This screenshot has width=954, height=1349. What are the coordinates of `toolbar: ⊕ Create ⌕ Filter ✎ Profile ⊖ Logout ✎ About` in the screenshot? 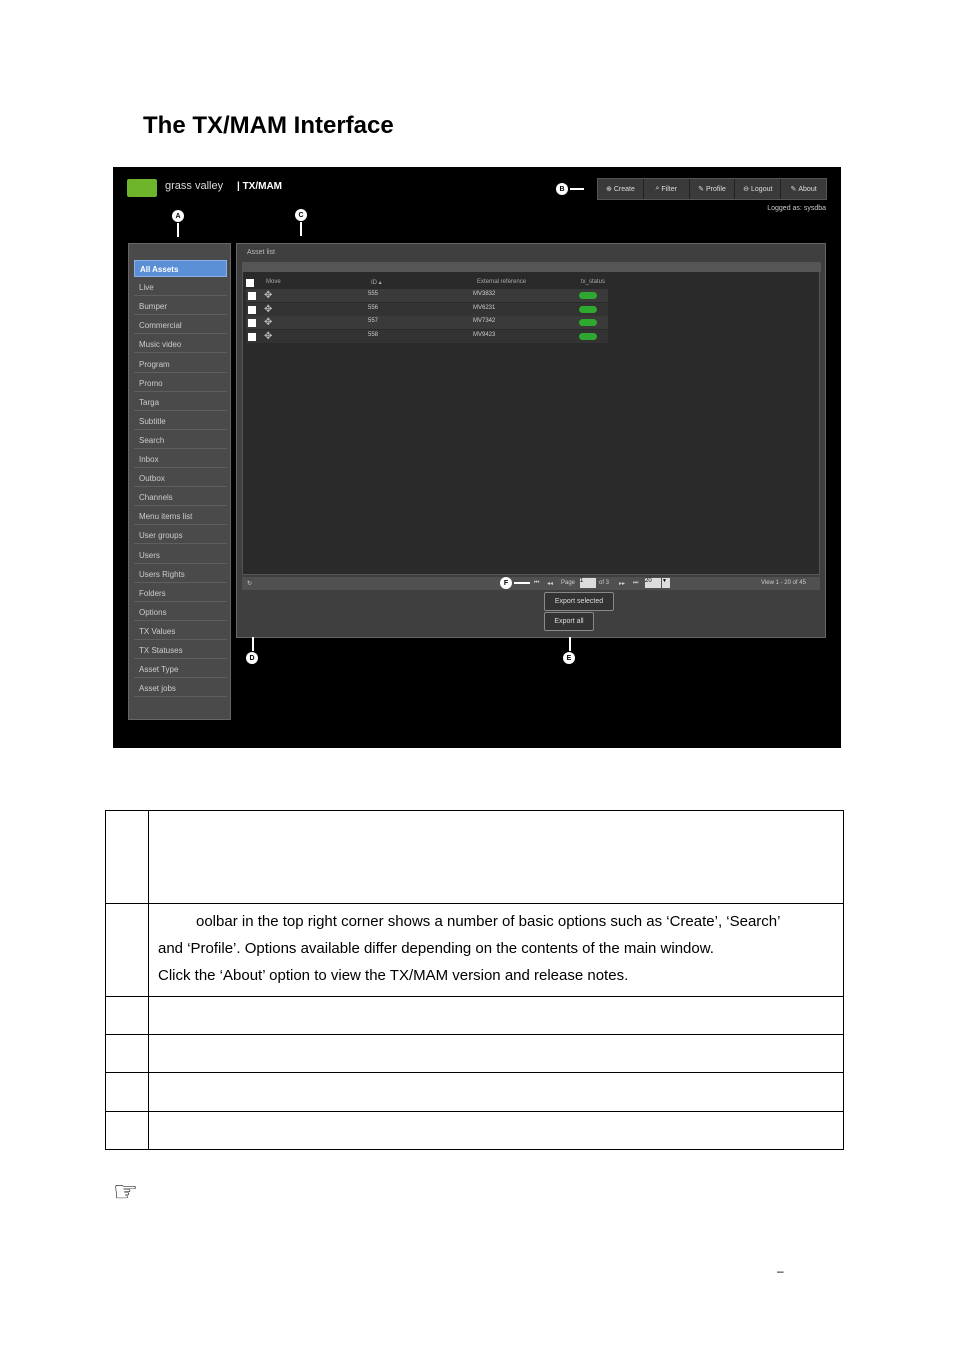 It's located at (712, 189).